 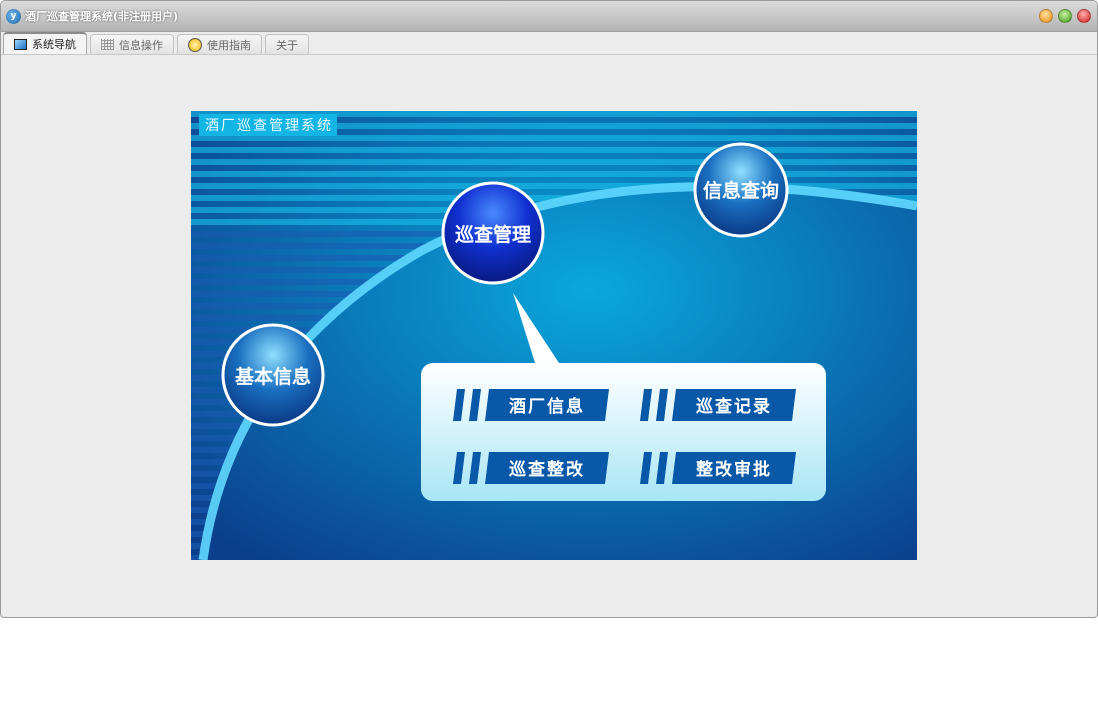 What do you see at coordinates (141, 45) in the screenshot?
I see `tab-label: 信息操作` at bounding box center [141, 45].